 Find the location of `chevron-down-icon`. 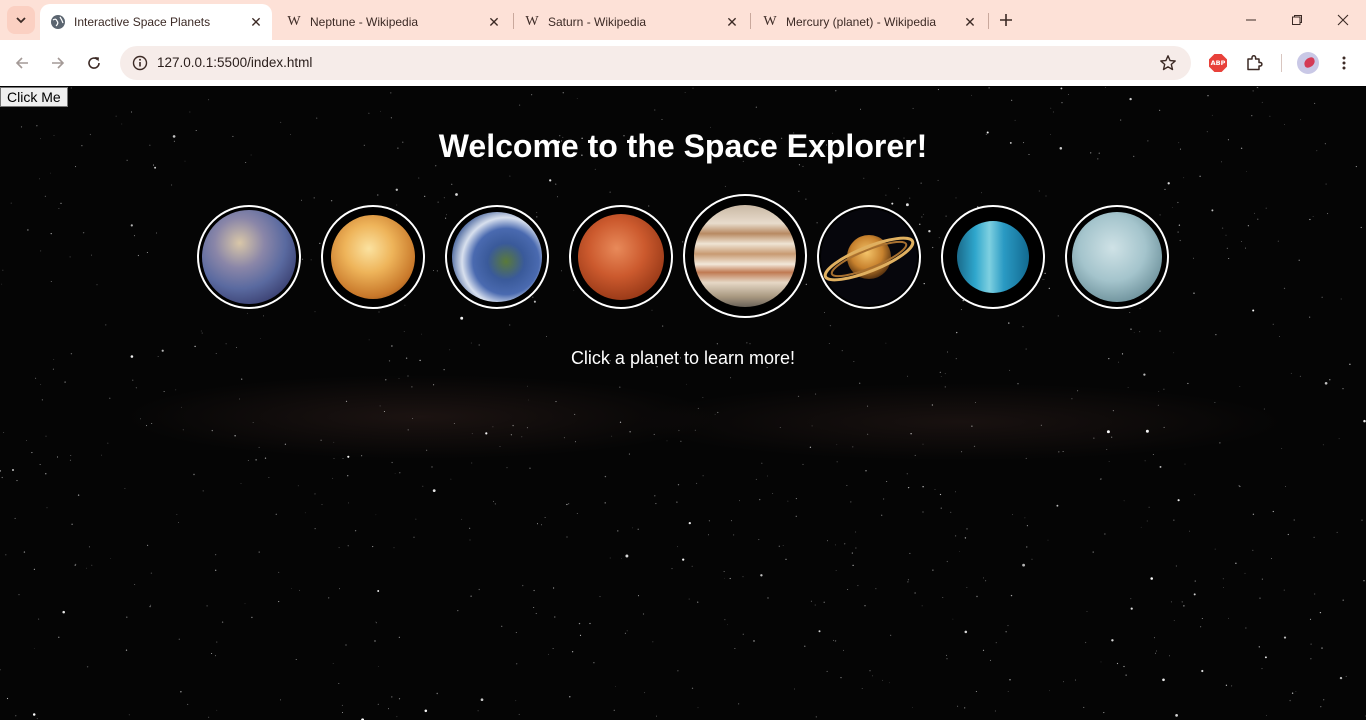

chevron-down-icon is located at coordinates (21, 20).